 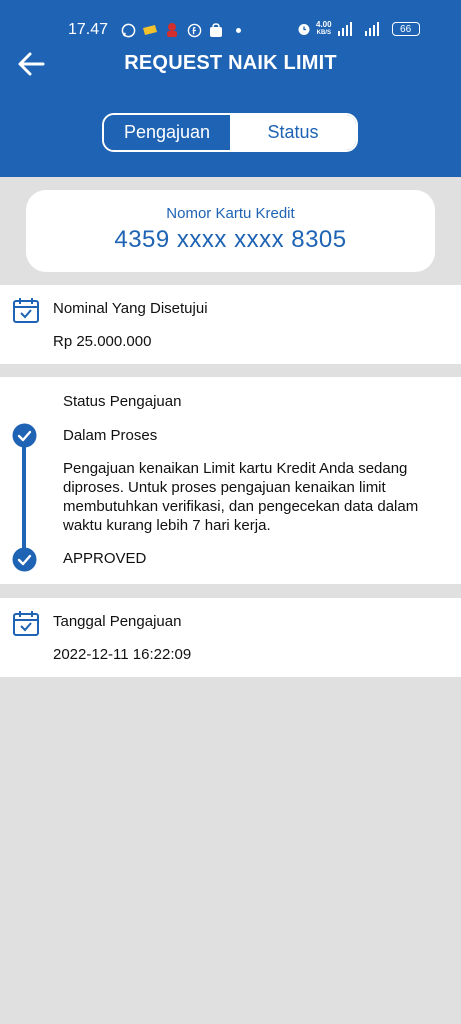 What do you see at coordinates (194, 30) in the screenshot?
I see `facebook-icon` at bounding box center [194, 30].